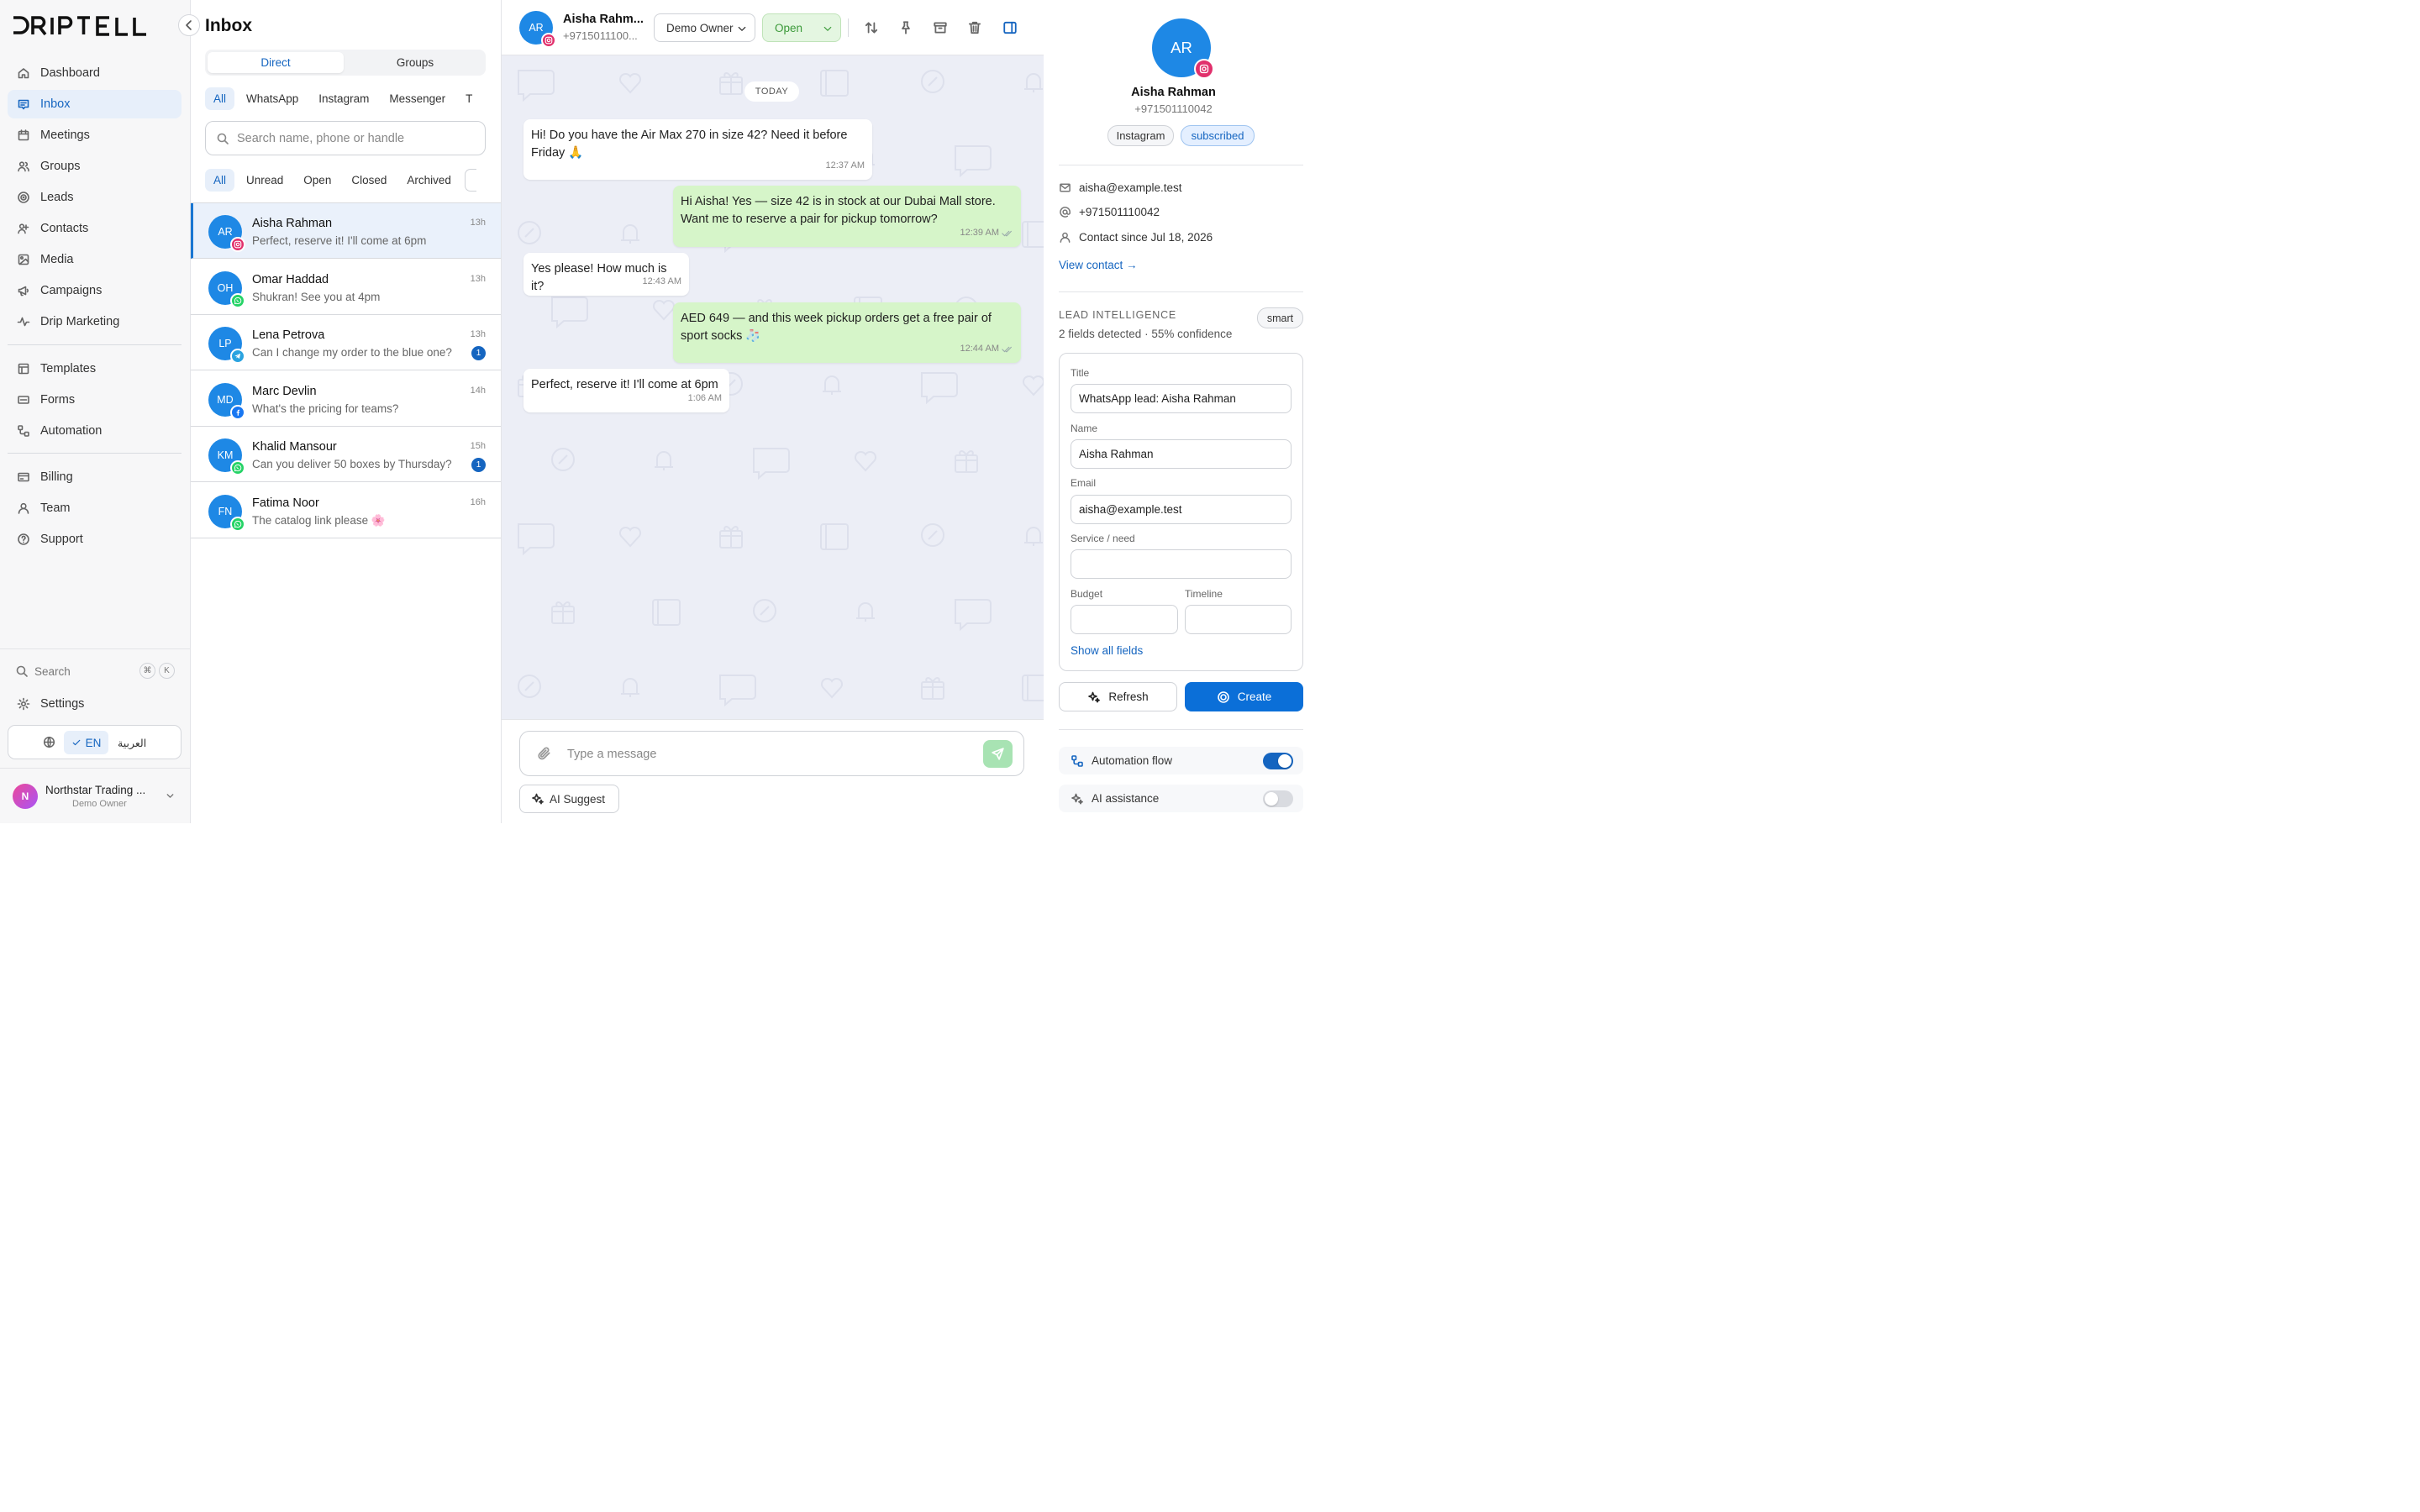  Describe the element at coordinates (95, 228) in the screenshot. I see `sidebar-item-contacts: Contacts` at that location.